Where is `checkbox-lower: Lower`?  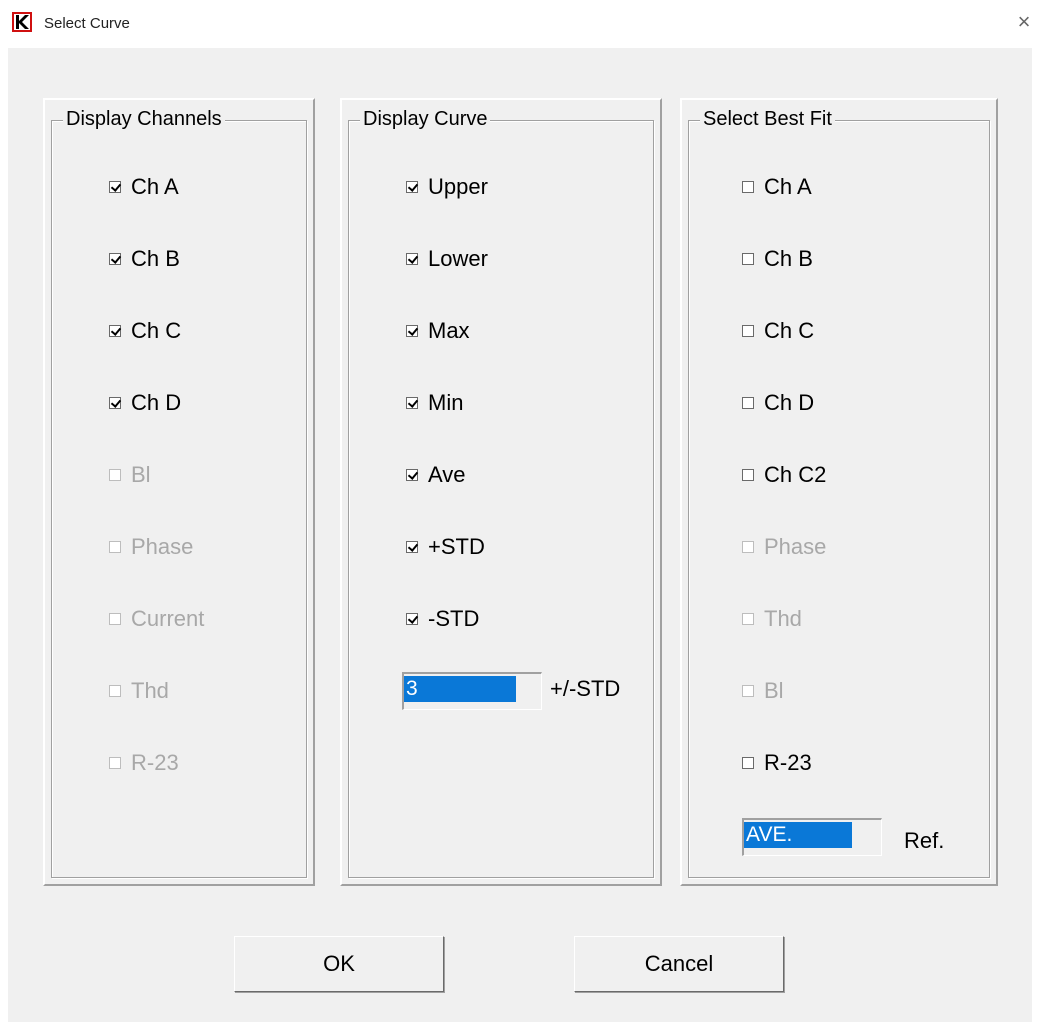
checkbox-lower: Lower is located at coordinates (447, 259).